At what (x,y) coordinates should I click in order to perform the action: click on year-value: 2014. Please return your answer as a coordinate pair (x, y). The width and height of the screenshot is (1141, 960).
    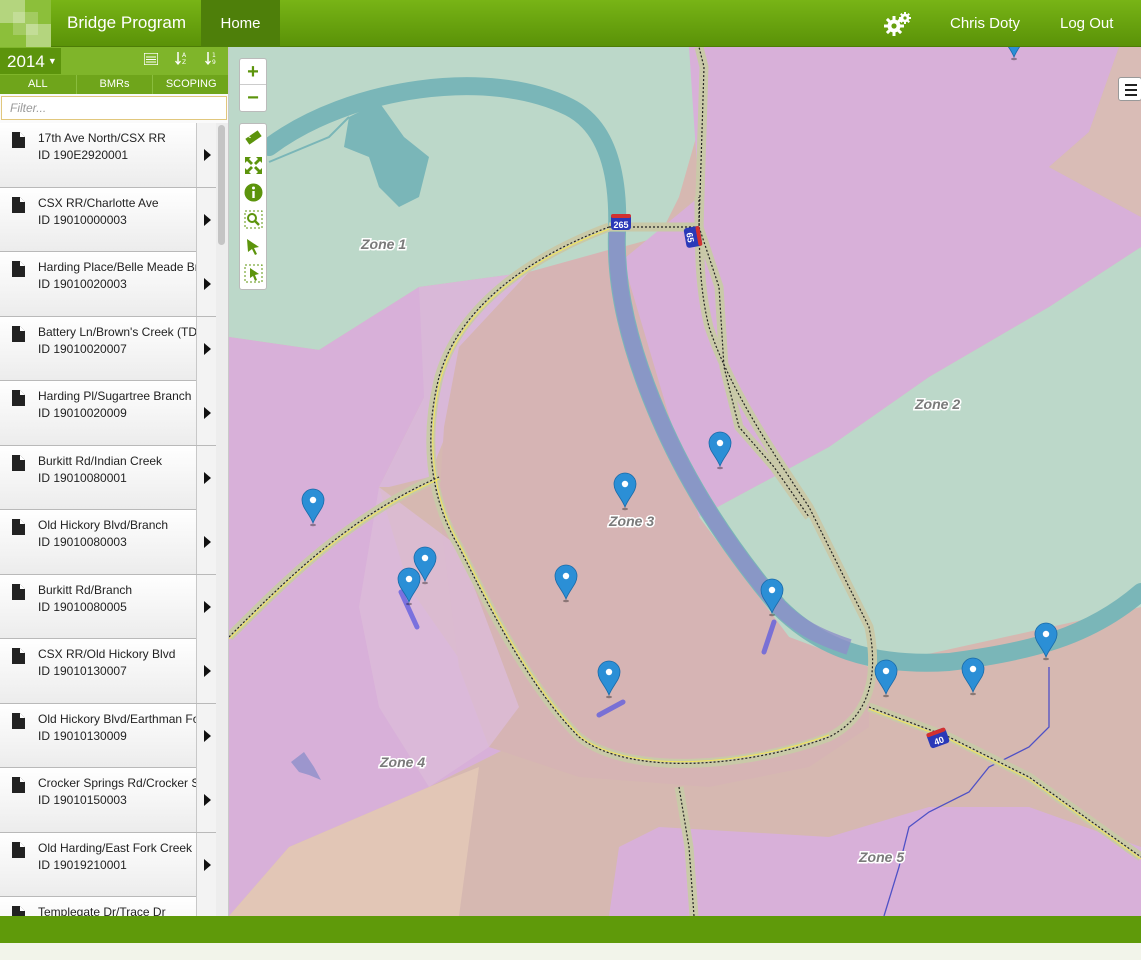
    Looking at the image, I should click on (26, 61).